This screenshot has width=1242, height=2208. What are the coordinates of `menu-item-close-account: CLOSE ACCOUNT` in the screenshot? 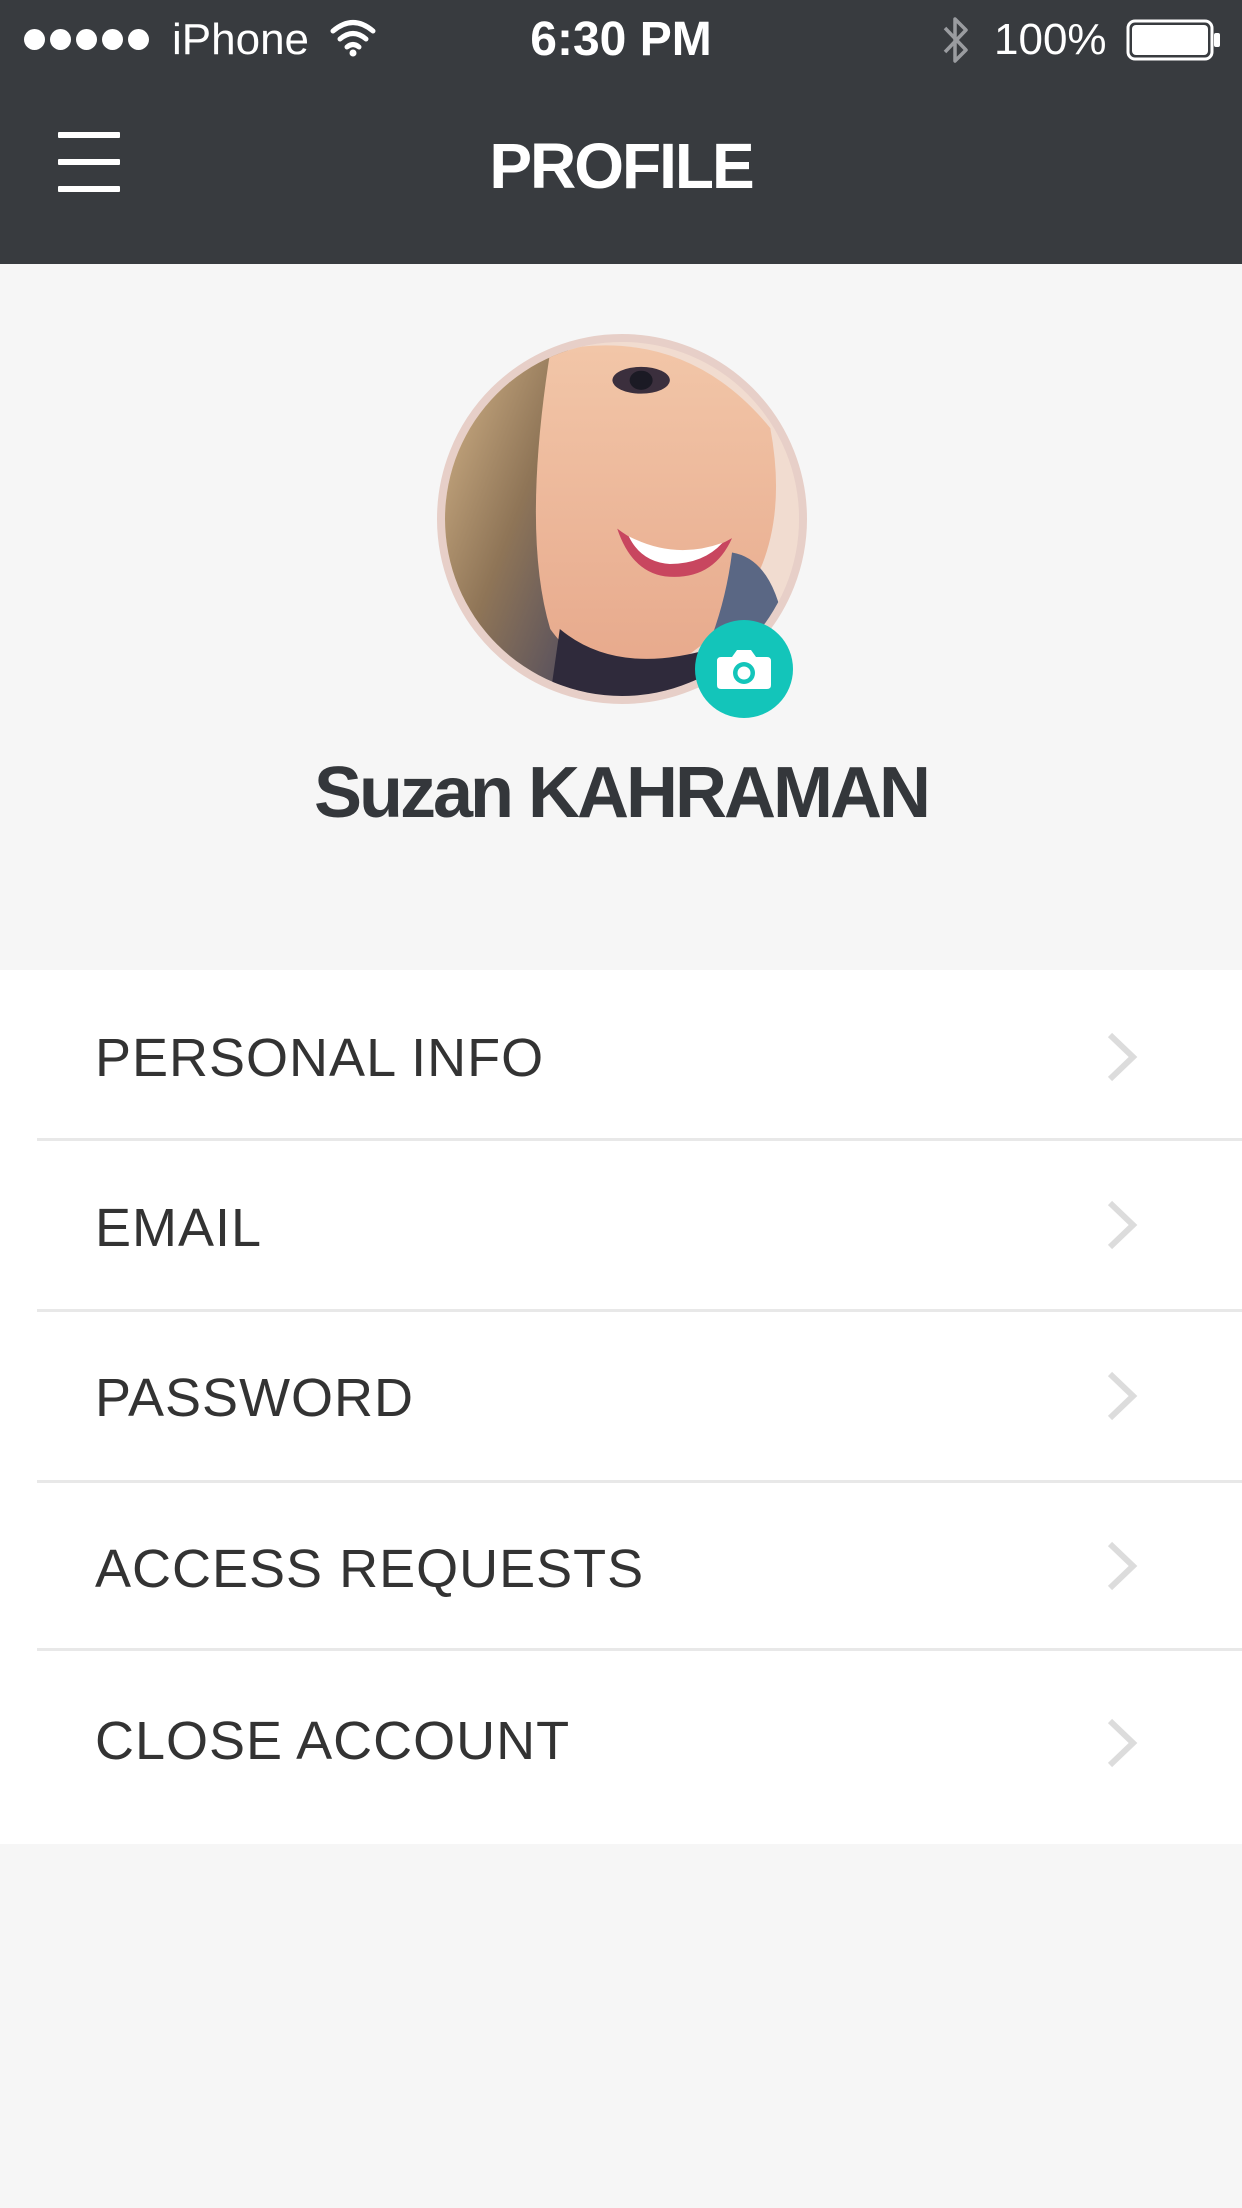 It's located at (621, 1747).